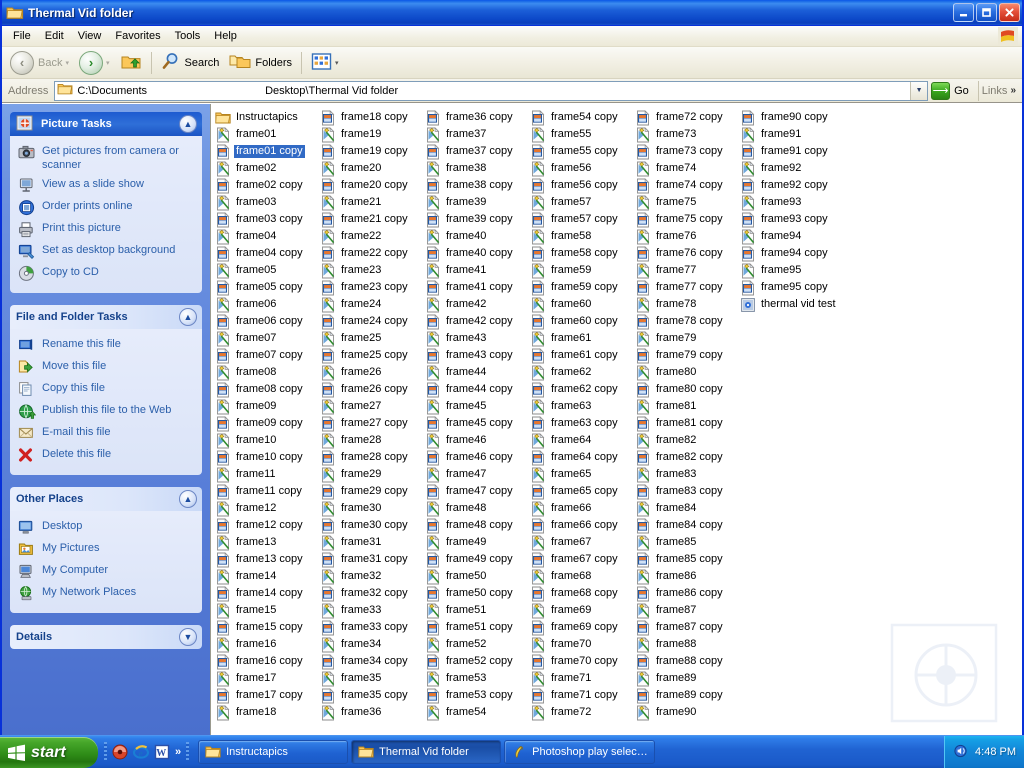  Describe the element at coordinates (580, 321) in the screenshot. I see `file-list-item: frame60 copy` at that location.